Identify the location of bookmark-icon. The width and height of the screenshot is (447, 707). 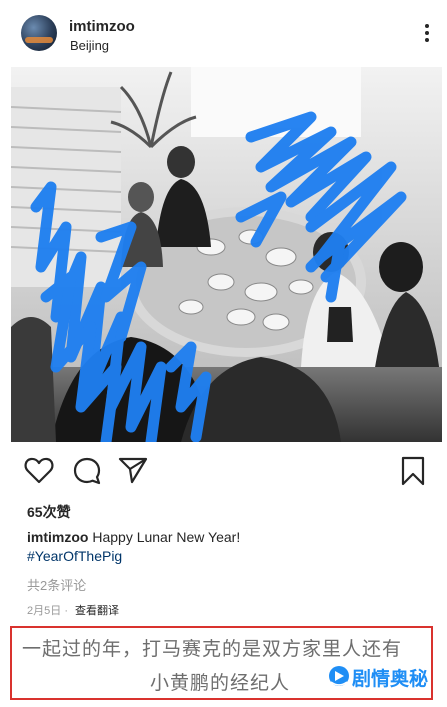
(413, 471).